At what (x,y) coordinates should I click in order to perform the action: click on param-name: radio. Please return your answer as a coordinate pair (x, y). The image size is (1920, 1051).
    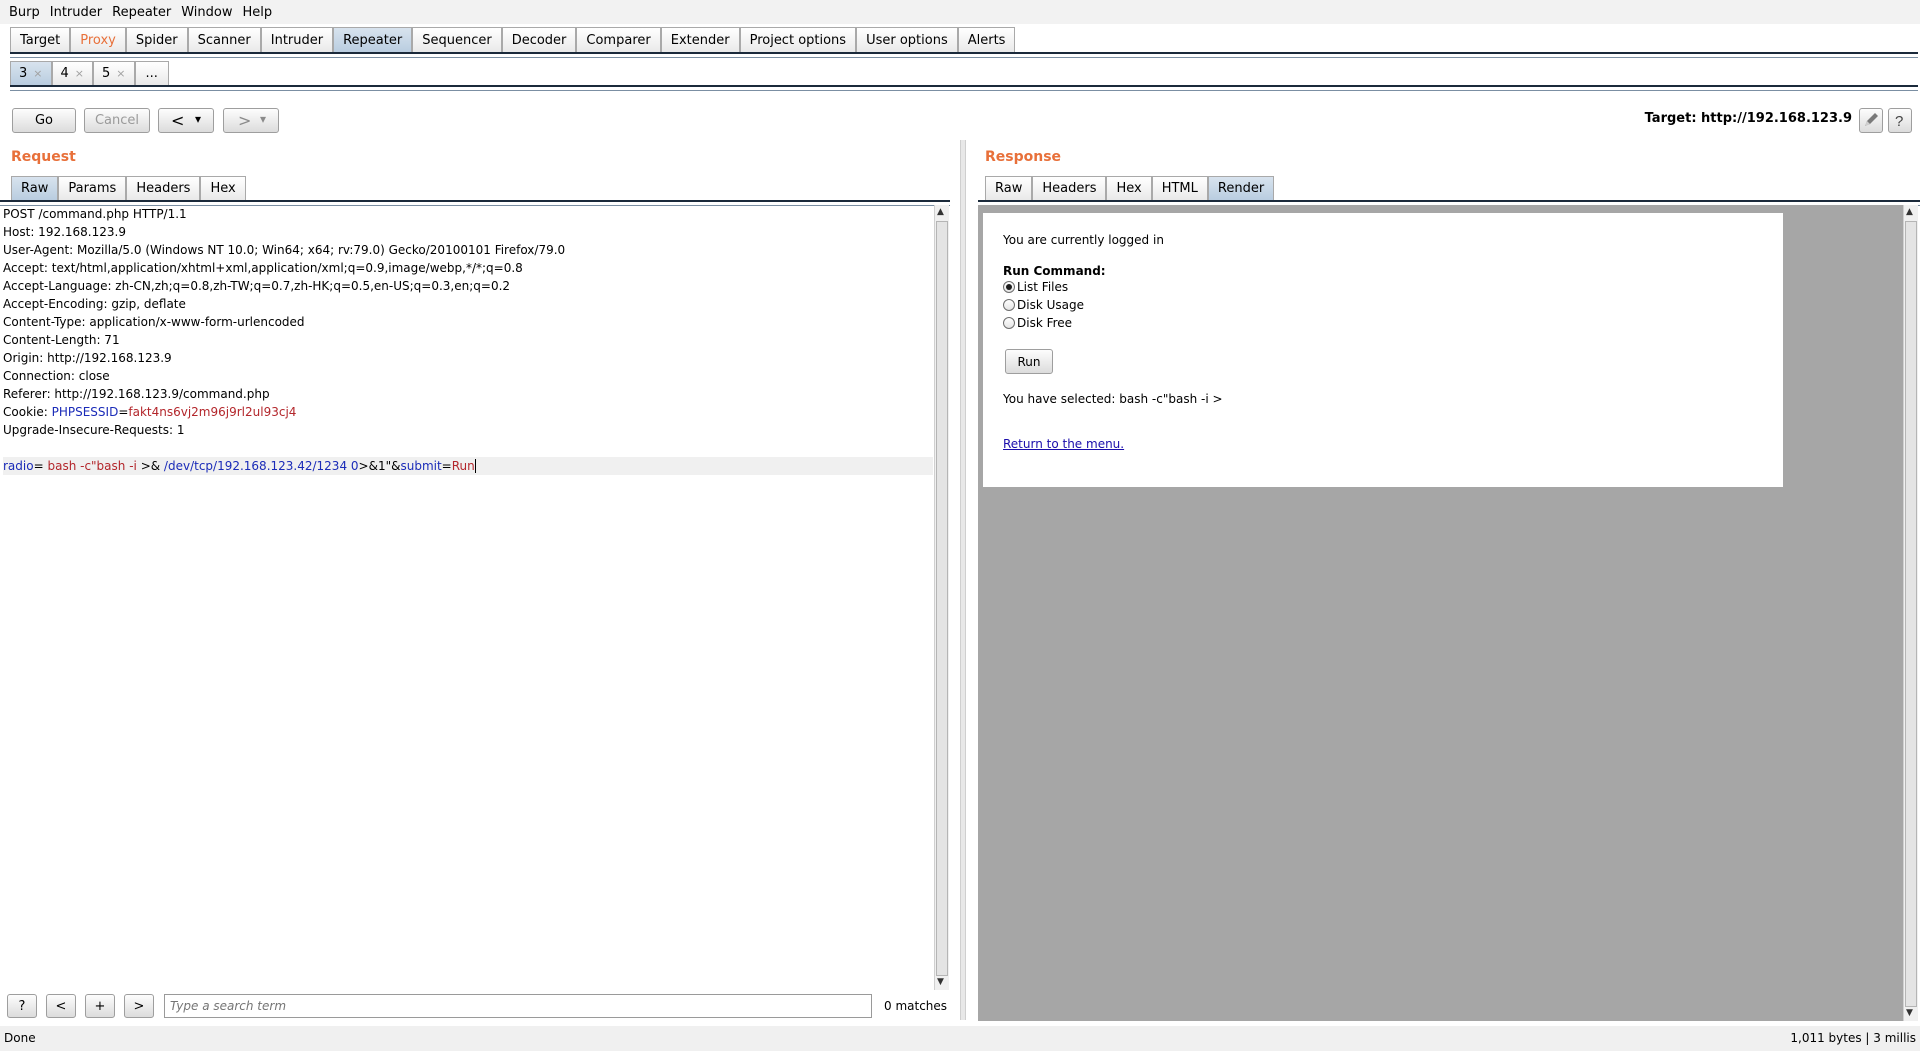
    Looking at the image, I should click on (18, 466).